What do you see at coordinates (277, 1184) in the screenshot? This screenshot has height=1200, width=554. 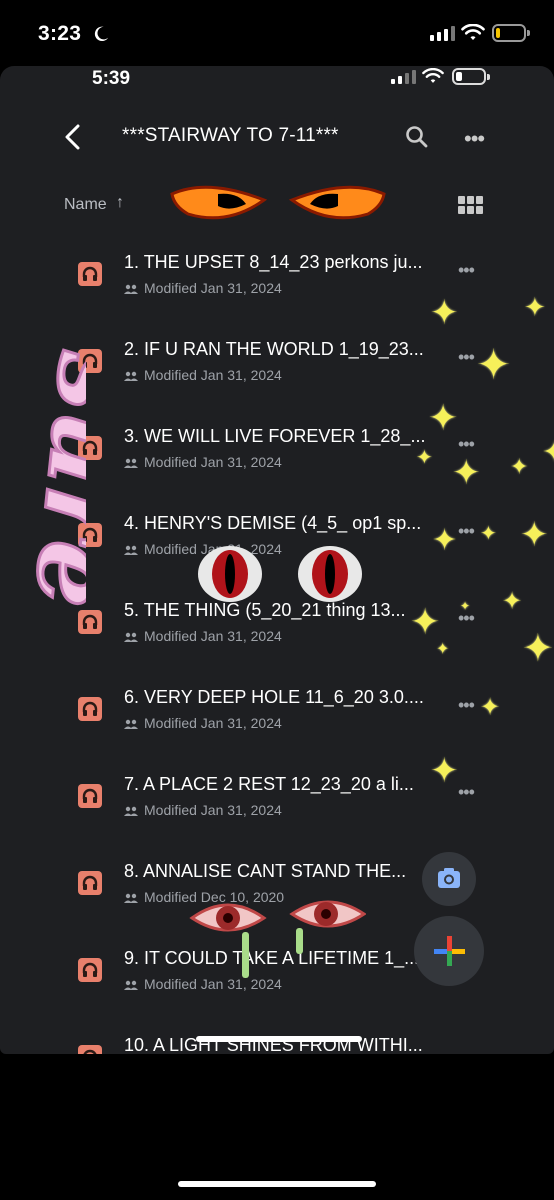 I see `home-indicator` at bounding box center [277, 1184].